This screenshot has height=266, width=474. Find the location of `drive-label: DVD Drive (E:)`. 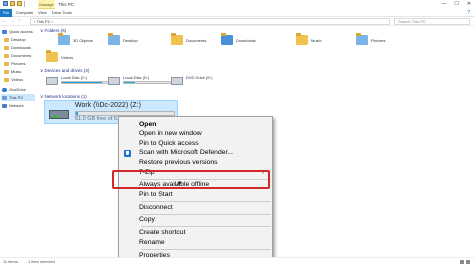

drive-label: DVD Drive (E:) is located at coordinates (199, 77).